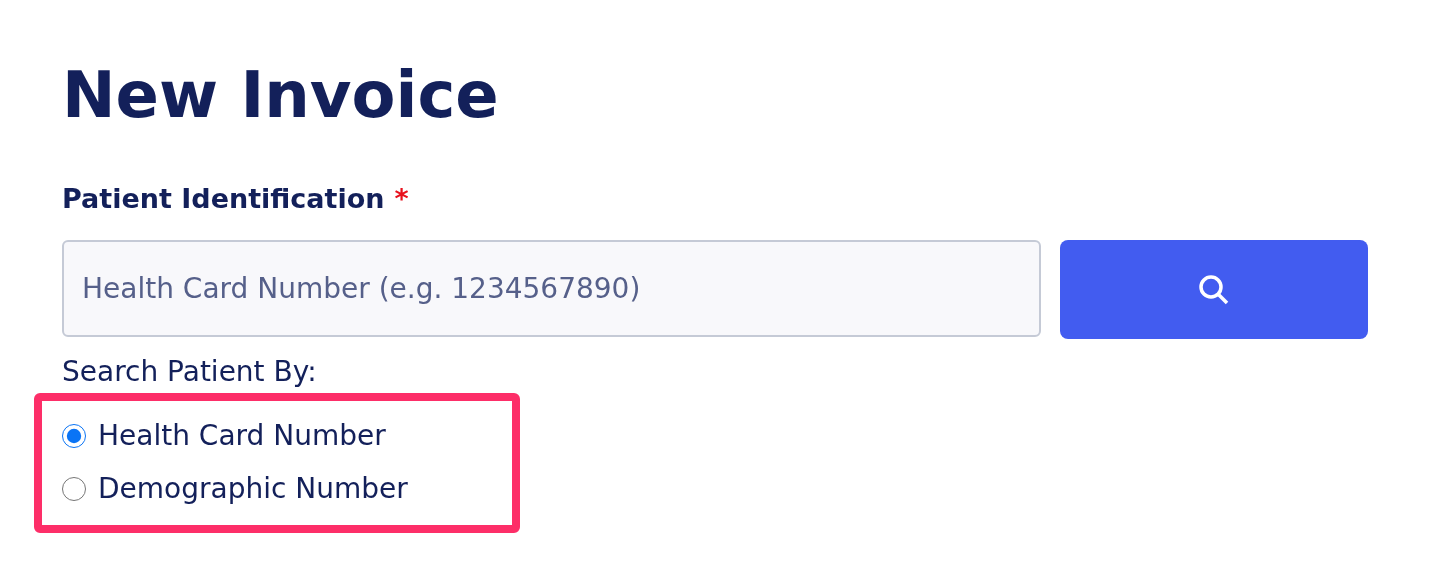 The width and height of the screenshot is (1444, 572). I want to click on search-by-label: Search Patient By:, so click(190, 372).